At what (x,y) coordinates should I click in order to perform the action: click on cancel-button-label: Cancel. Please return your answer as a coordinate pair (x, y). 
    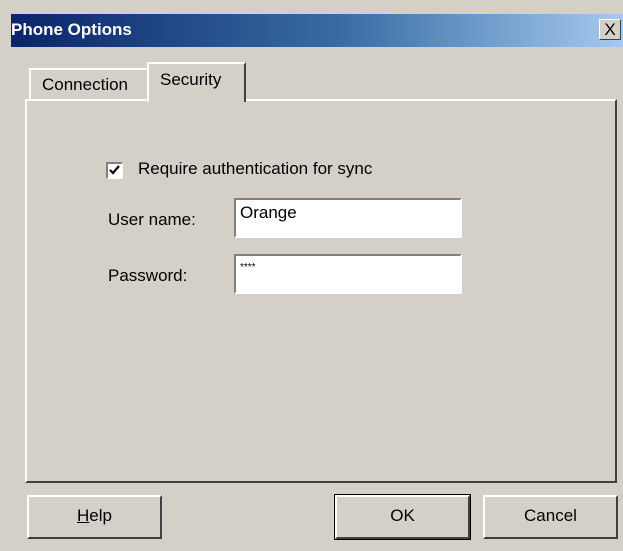
    Looking at the image, I should click on (550, 515).